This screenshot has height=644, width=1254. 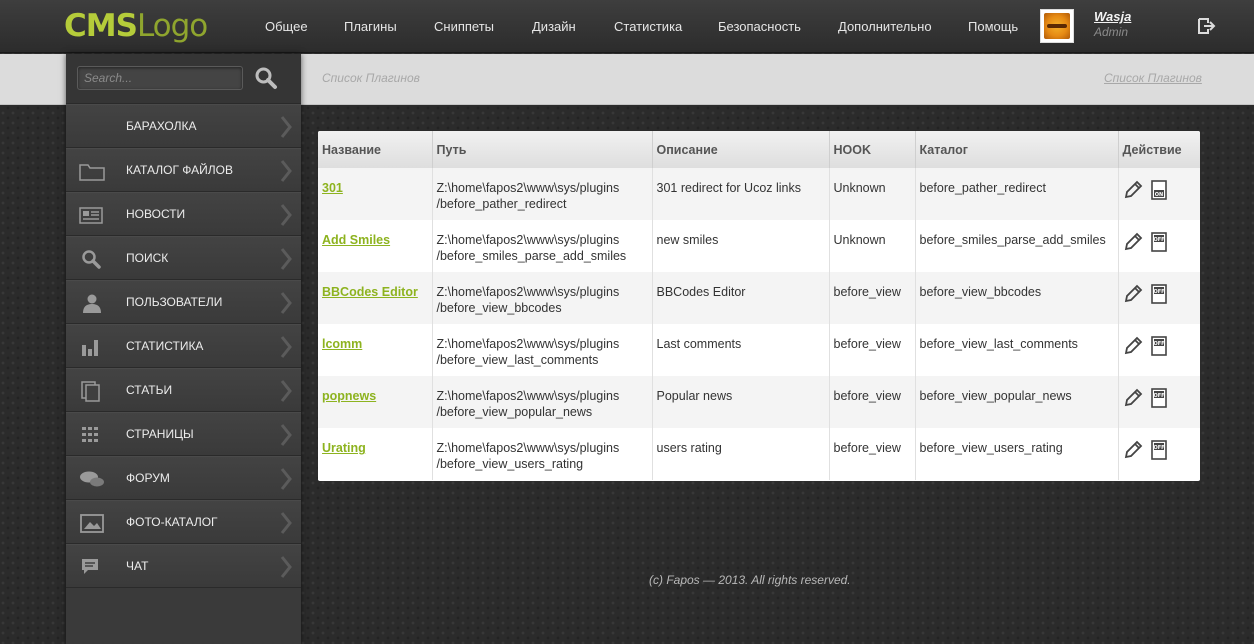 What do you see at coordinates (872, 194) in the screenshot?
I see `cell-hook: Unknown` at bounding box center [872, 194].